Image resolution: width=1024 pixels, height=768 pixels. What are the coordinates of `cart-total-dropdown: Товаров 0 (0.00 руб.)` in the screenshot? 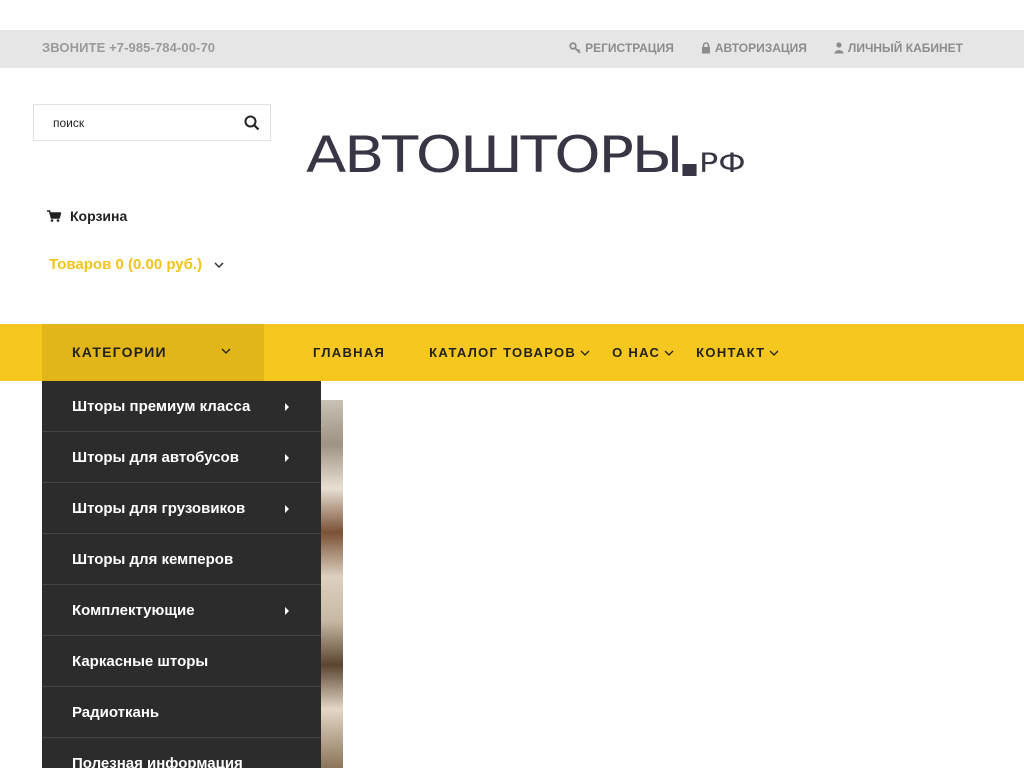 It's located at (136, 264).